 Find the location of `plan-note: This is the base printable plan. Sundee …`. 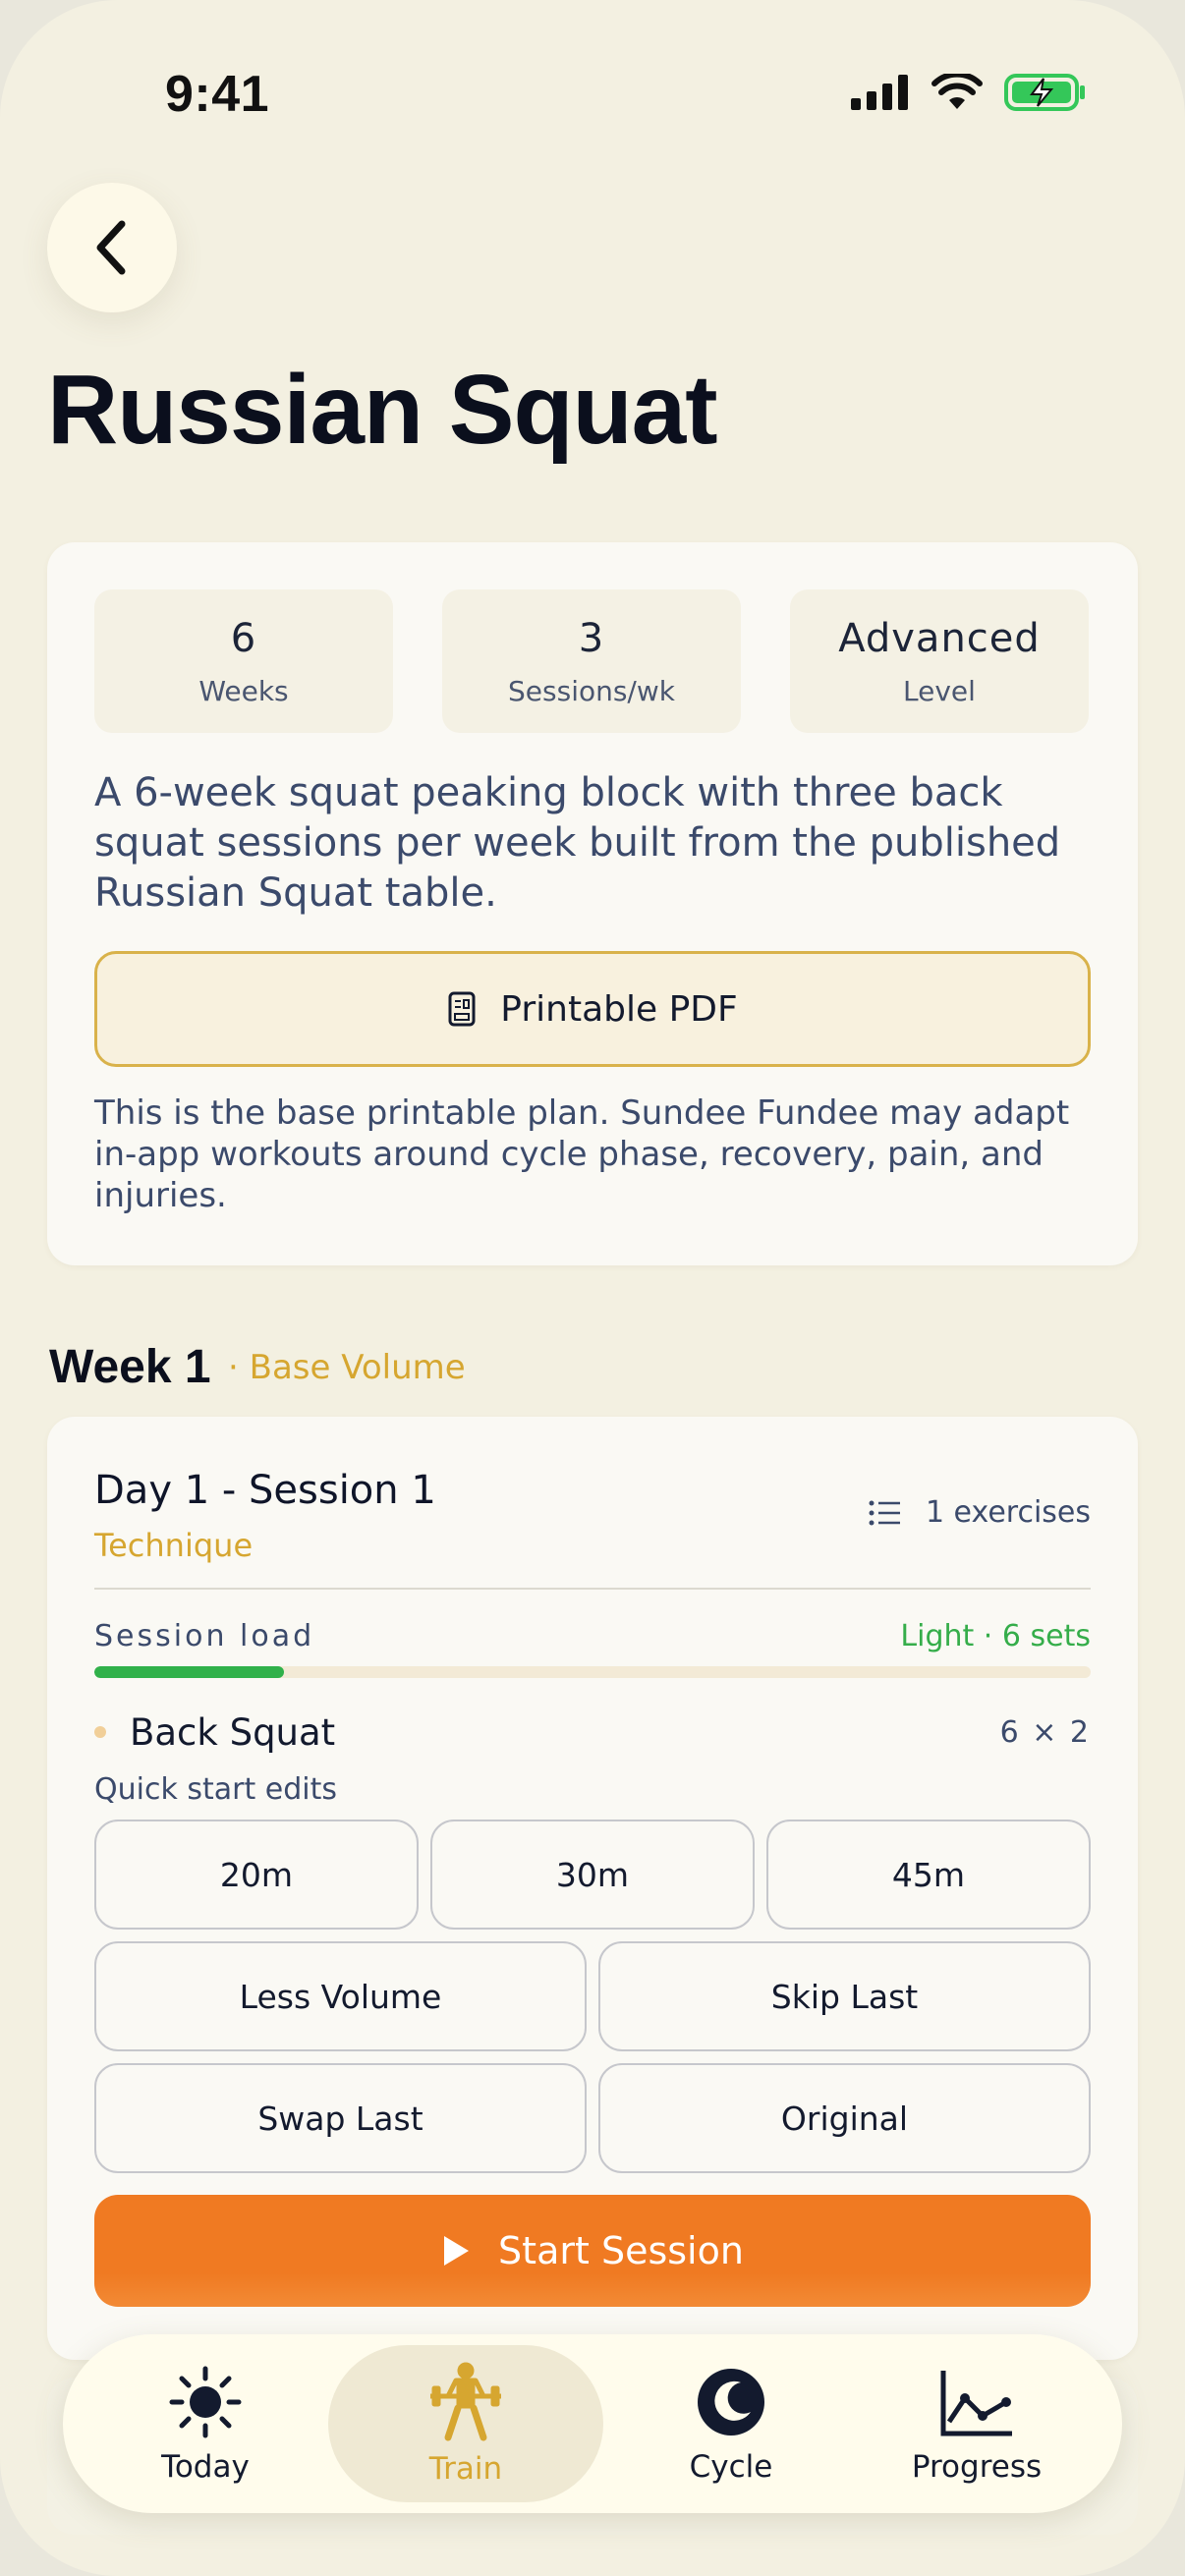

plan-note: This is the base printable plan. Sundee … is located at coordinates (582, 1154).